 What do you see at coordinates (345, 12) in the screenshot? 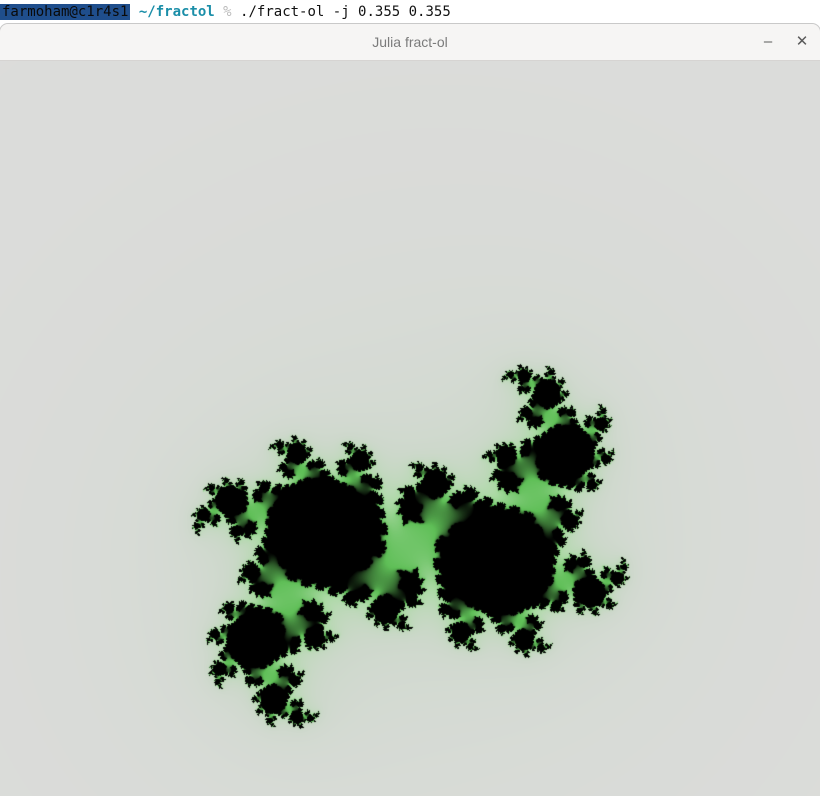
I see `terminal-command: ./fract-ol -j 0.355 0.355` at bounding box center [345, 12].